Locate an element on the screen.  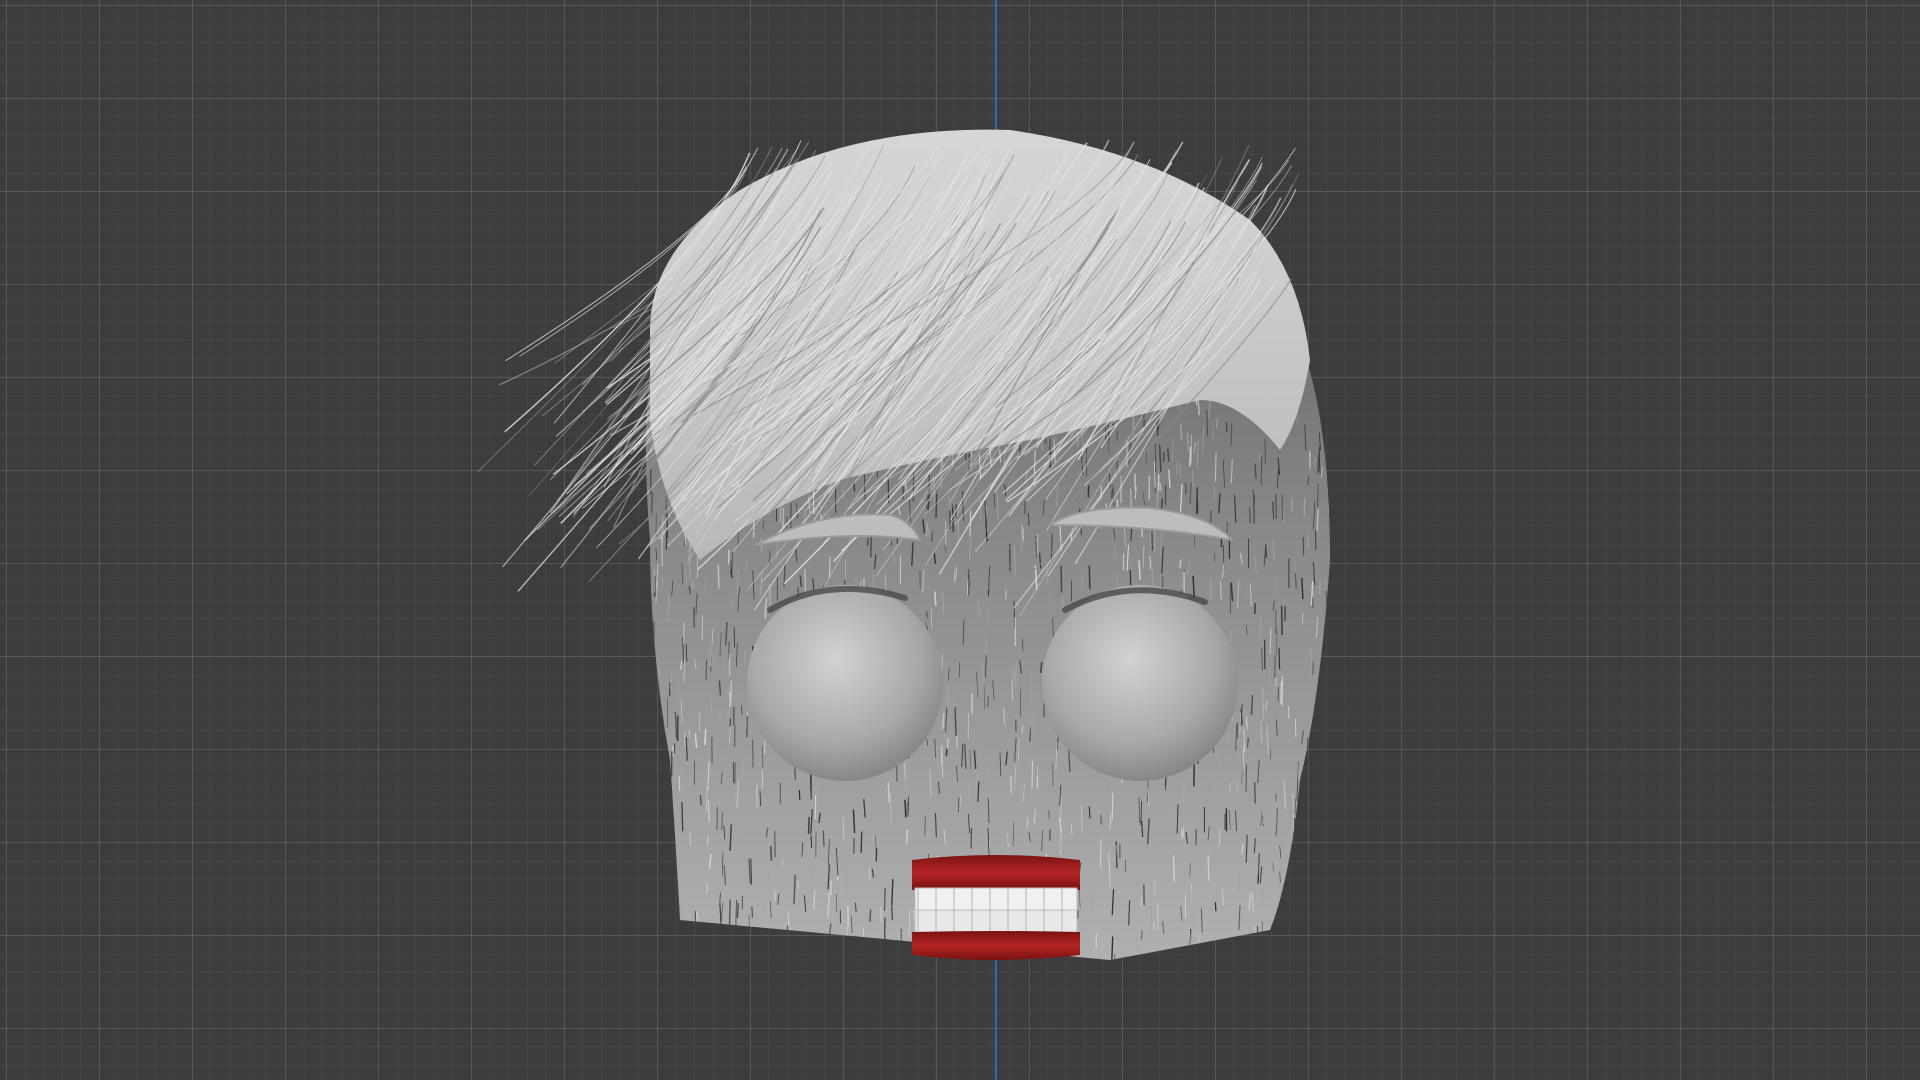
teeth-model is located at coordinates (996, 907).